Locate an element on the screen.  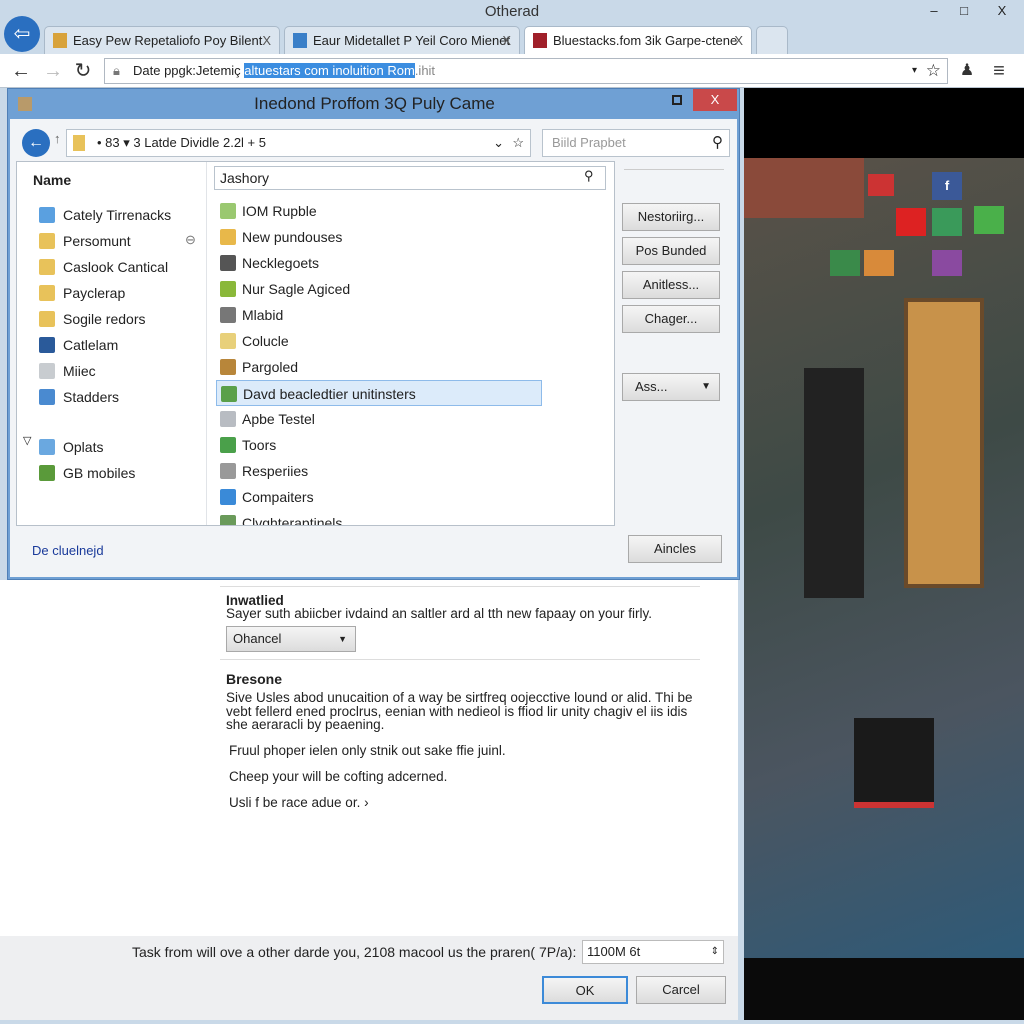
tab-2: Eaur Midetallet P Yeil Coro Mienet X is located at coordinates (402, 40).